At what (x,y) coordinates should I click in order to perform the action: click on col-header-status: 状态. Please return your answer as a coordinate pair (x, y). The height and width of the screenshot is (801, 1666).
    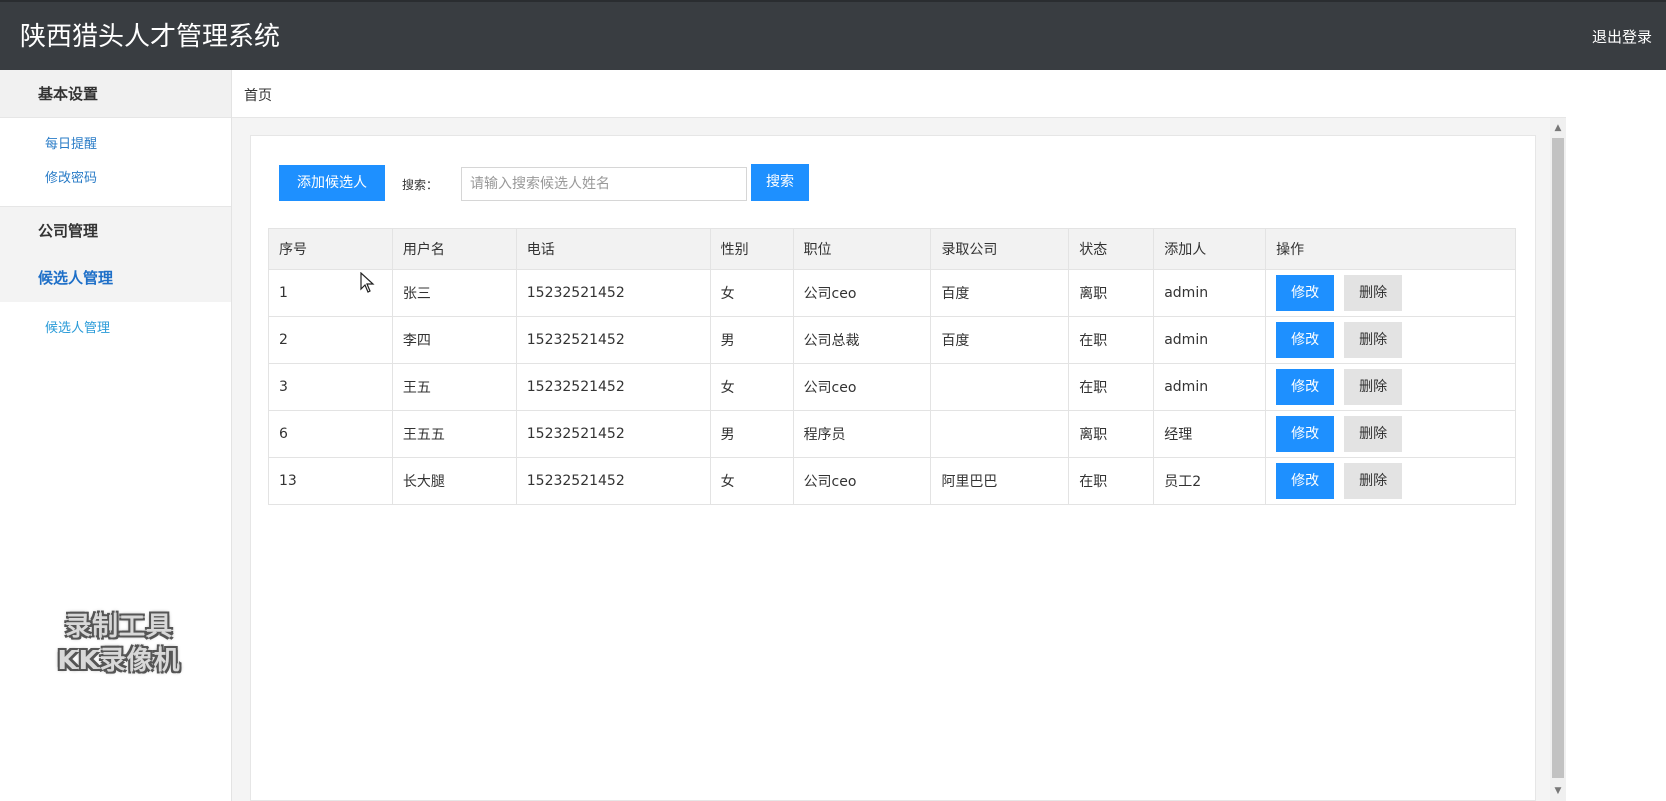
    Looking at the image, I should click on (1111, 249).